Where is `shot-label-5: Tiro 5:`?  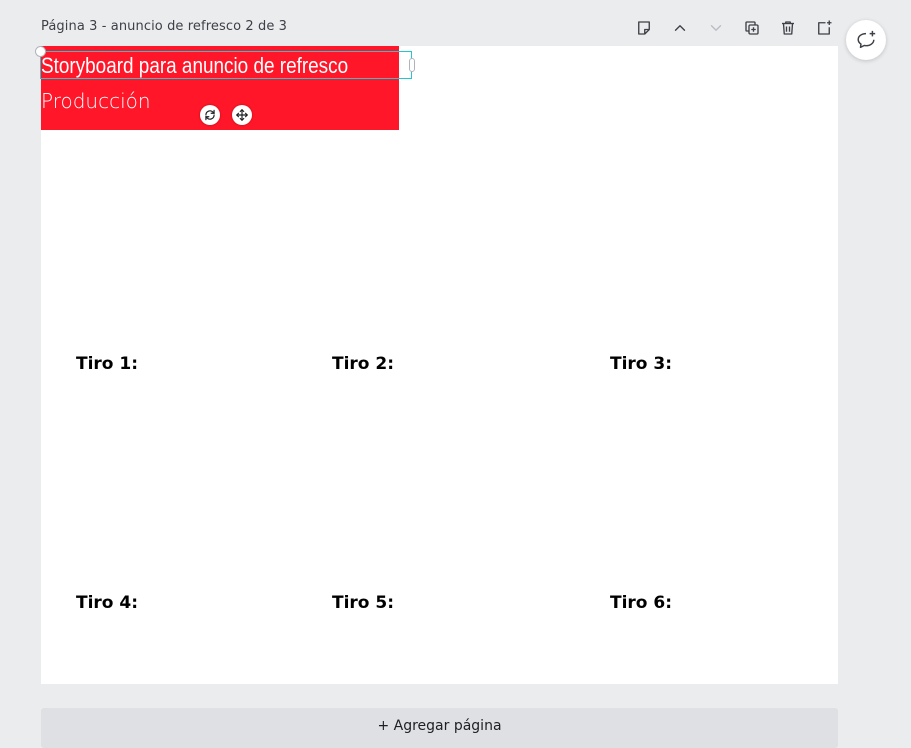
shot-label-5: Tiro 5: is located at coordinates (363, 603).